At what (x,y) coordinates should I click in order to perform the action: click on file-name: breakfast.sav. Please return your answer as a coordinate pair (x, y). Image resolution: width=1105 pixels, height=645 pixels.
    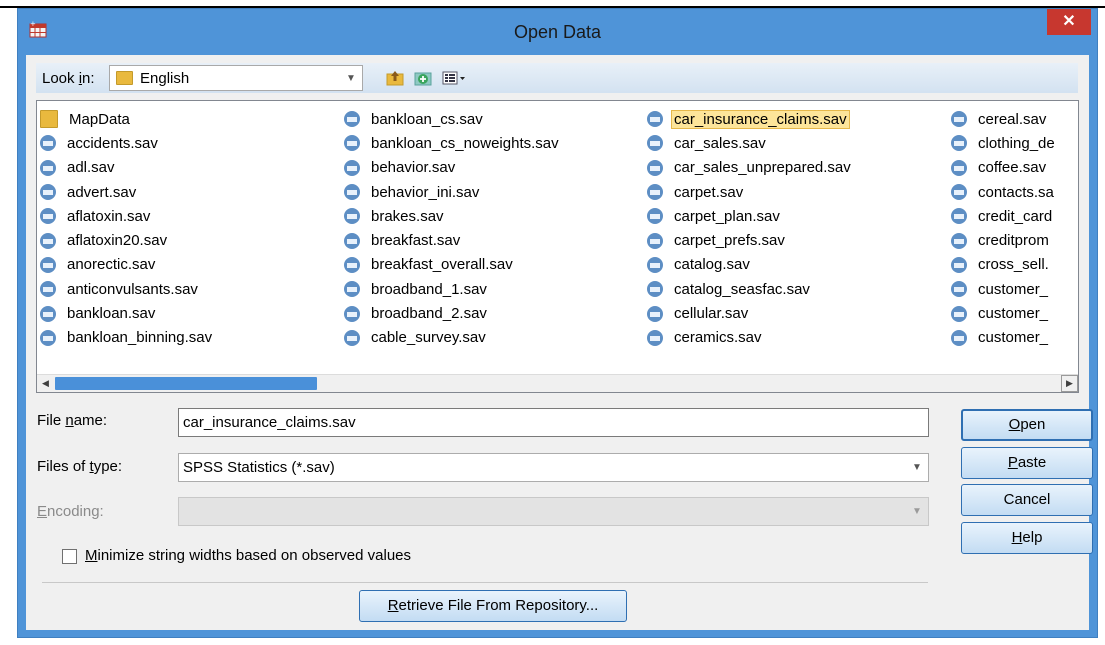
    Looking at the image, I should click on (416, 241).